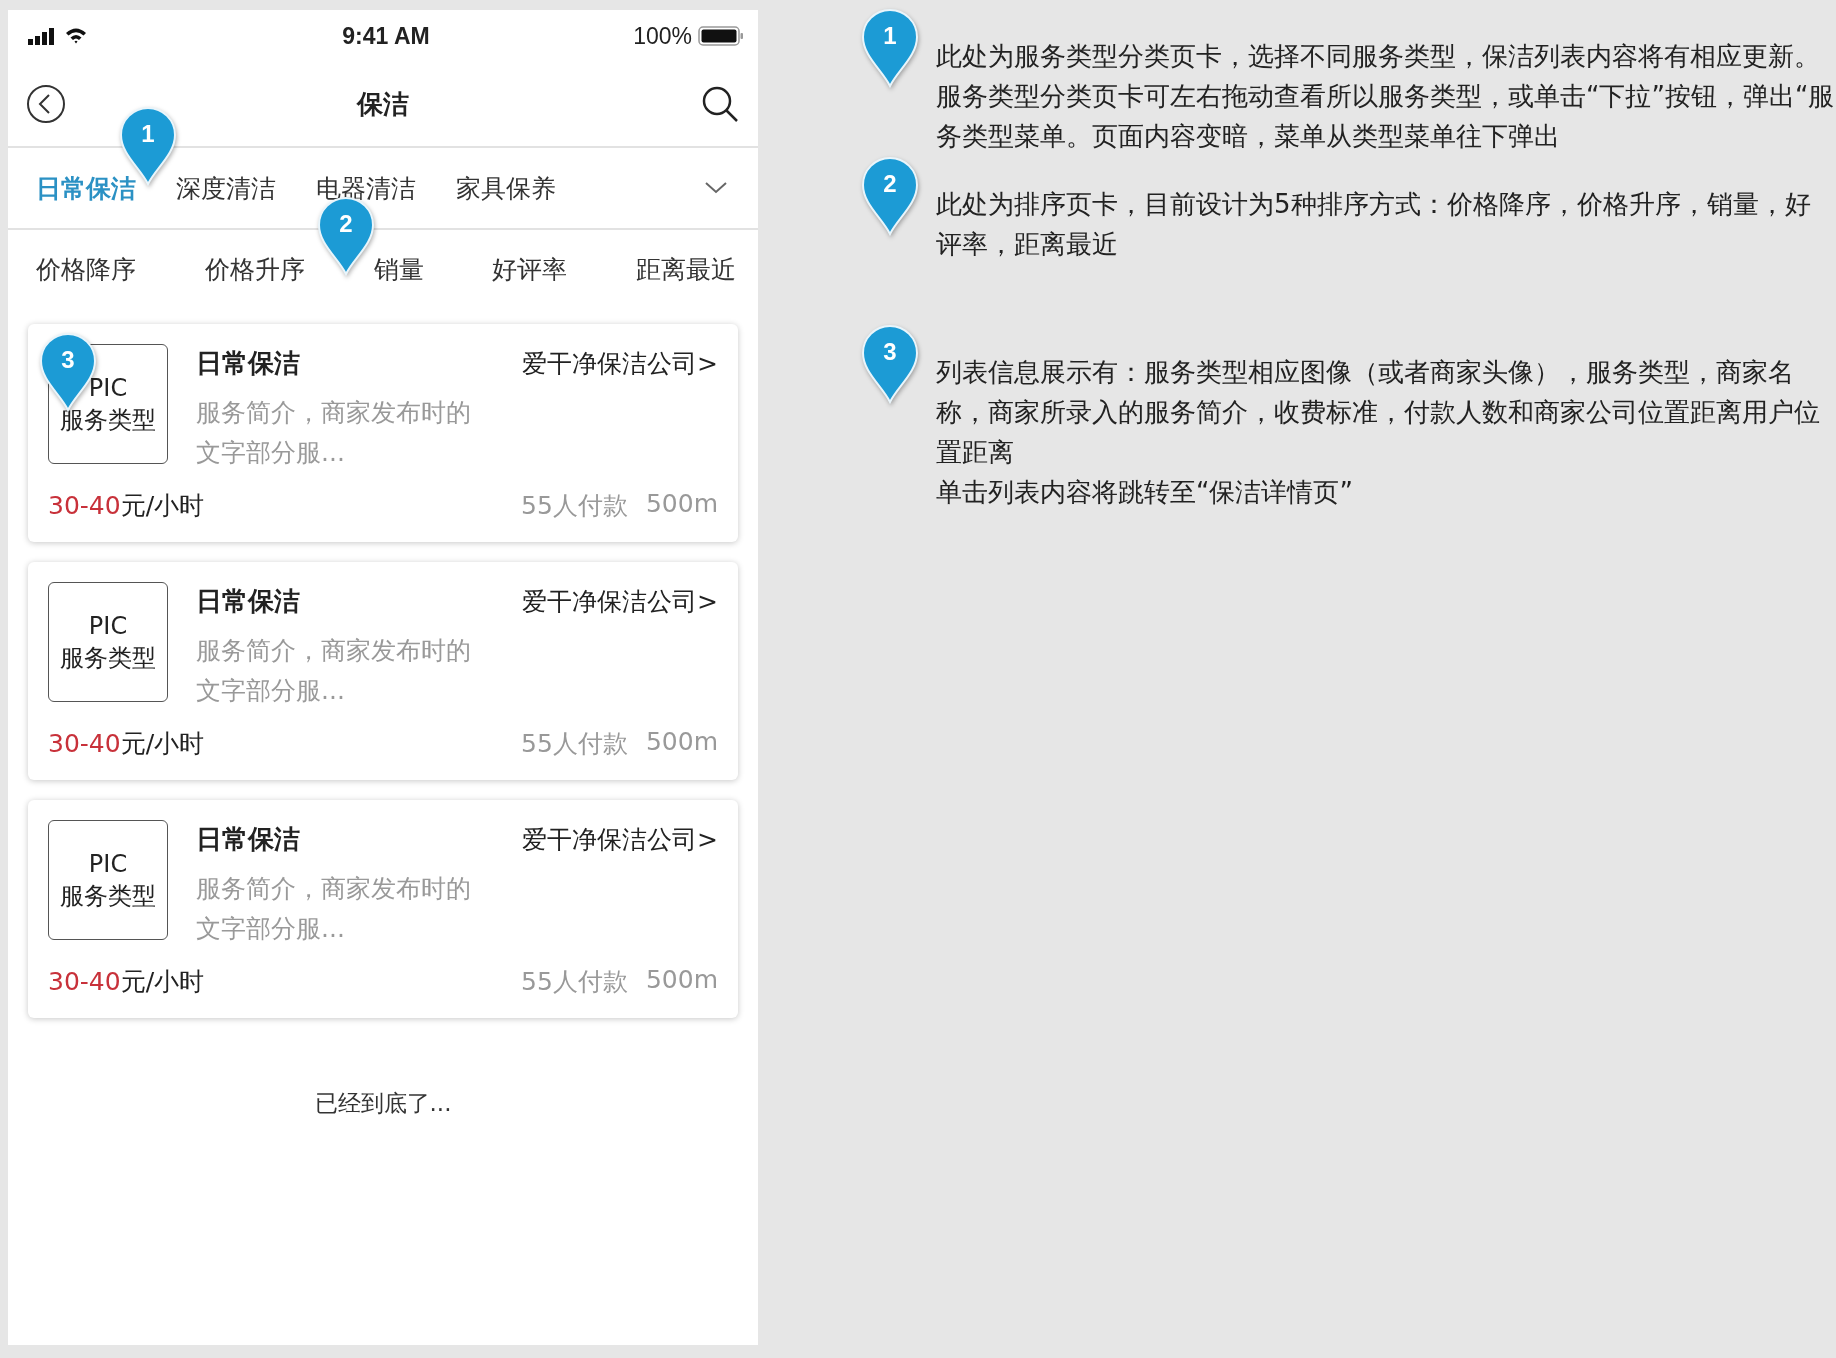 This screenshot has height=1358, width=1836. I want to click on callout-marker: 3, so click(890, 364).